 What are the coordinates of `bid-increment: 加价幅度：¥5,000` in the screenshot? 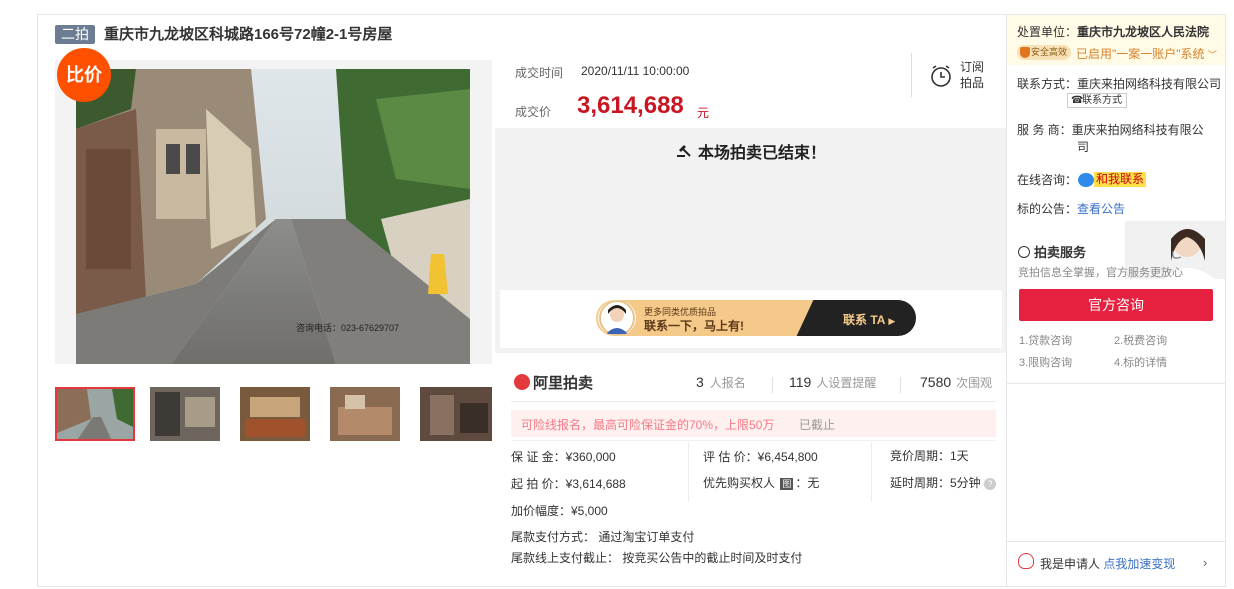 It's located at (559, 511).